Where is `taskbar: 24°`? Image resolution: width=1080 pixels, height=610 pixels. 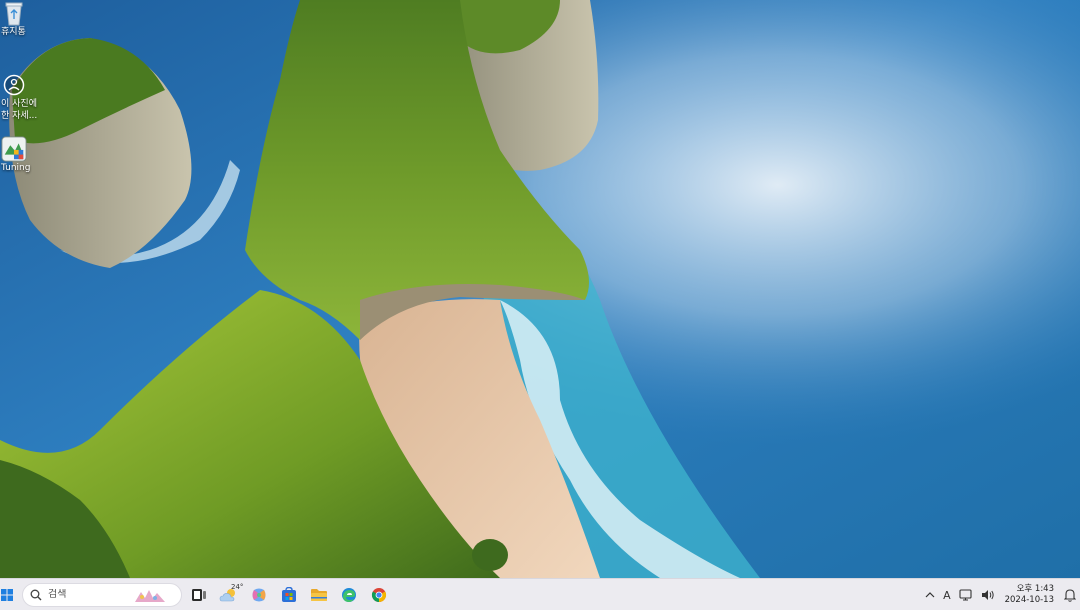 taskbar: 24° is located at coordinates (540, 594).